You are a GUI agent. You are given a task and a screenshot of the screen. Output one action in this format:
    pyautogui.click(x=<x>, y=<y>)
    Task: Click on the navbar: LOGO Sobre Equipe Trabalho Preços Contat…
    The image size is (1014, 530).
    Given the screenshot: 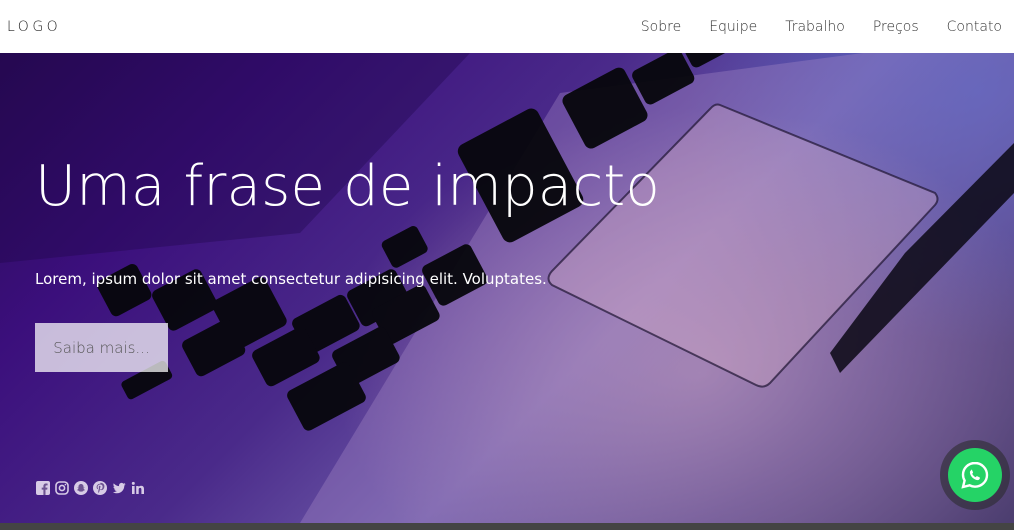 What is the action you would take?
    pyautogui.click(x=507, y=26)
    